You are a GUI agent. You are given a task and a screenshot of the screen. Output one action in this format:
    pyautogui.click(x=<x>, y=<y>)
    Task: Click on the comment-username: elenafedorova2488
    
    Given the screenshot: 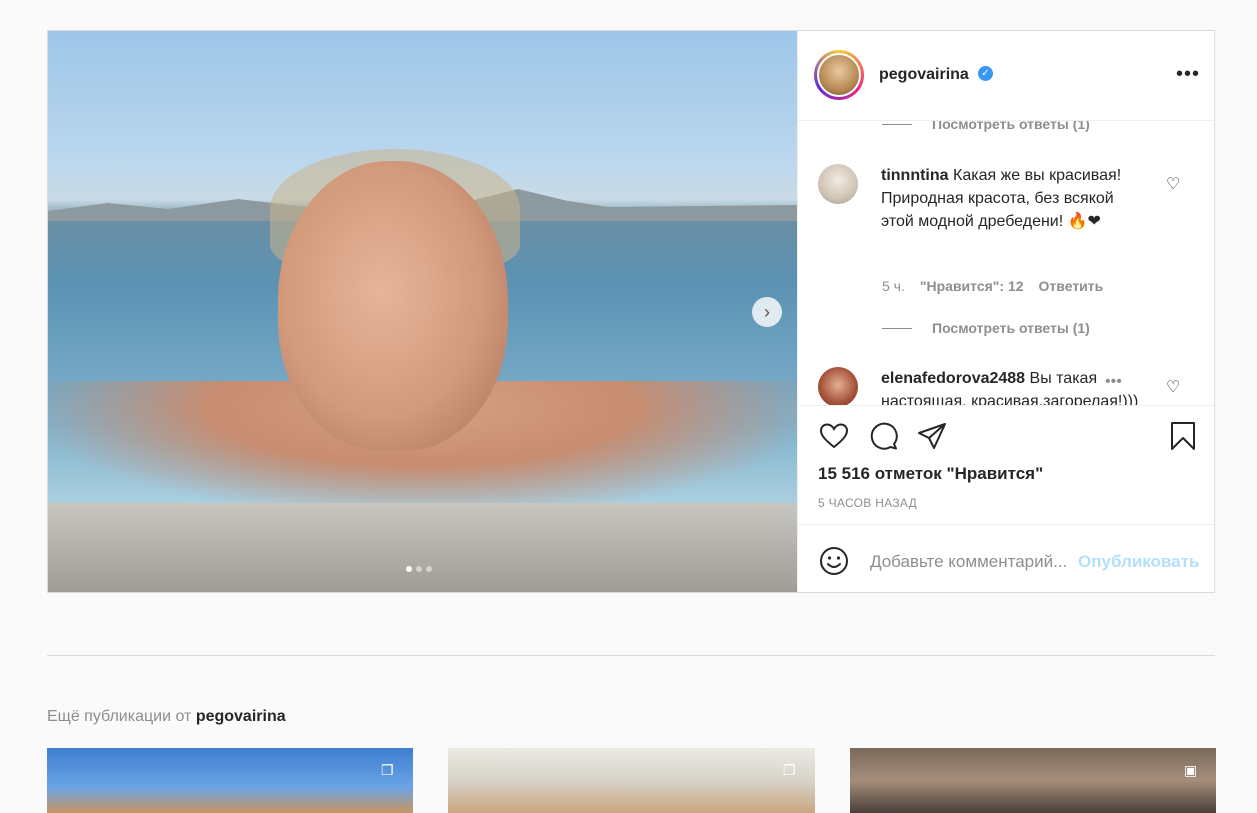 What is the action you would take?
    pyautogui.click(x=953, y=378)
    